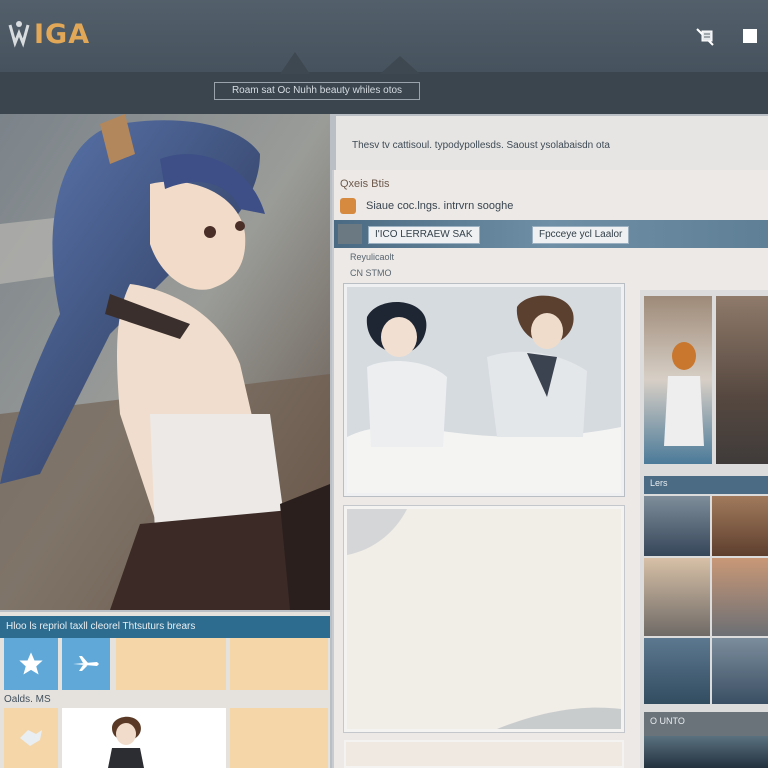  What do you see at coordinates (659, 483) in the screenshot?
I see `gallery-label: Lers` at bounding box center [659, 483].